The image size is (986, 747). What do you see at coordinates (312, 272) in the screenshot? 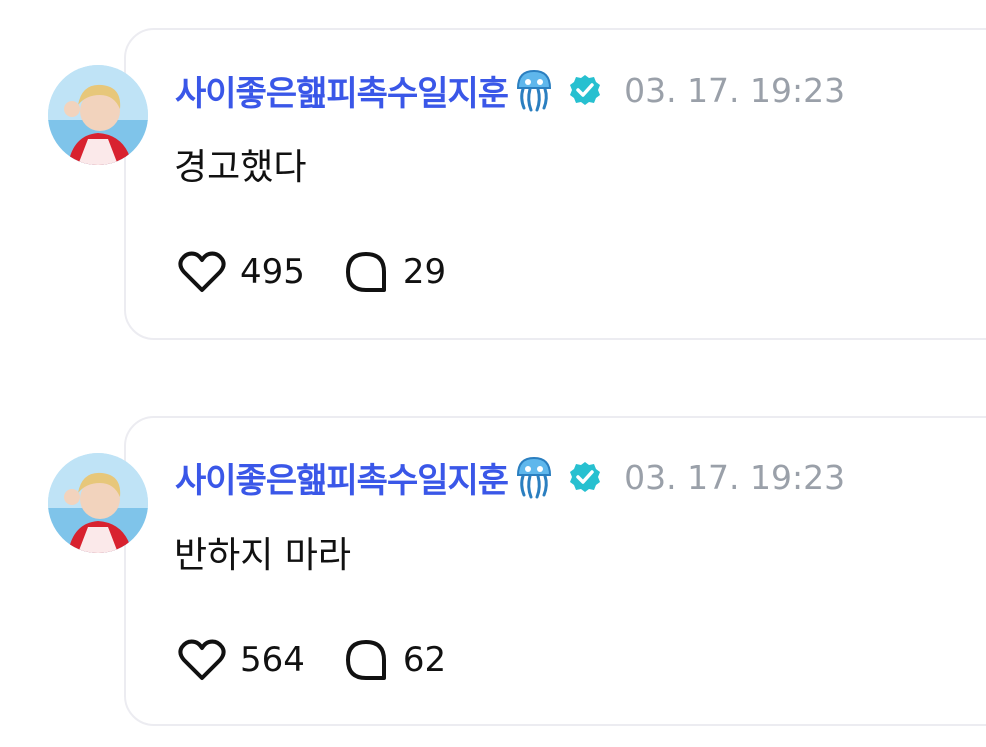
I see `post-actions: 495 29` at bounding box center [312, 272].